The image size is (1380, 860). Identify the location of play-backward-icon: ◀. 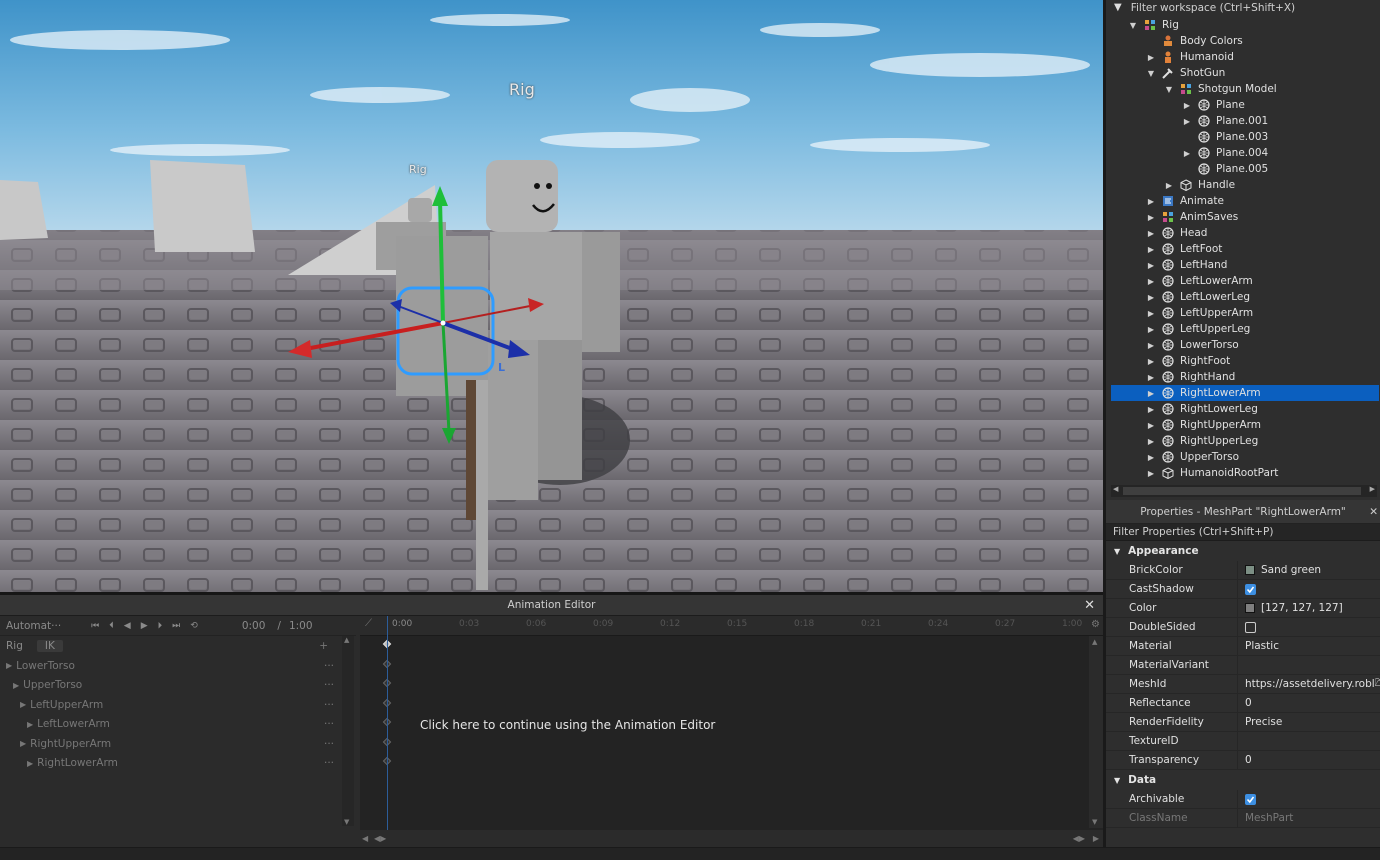
(127, 626).